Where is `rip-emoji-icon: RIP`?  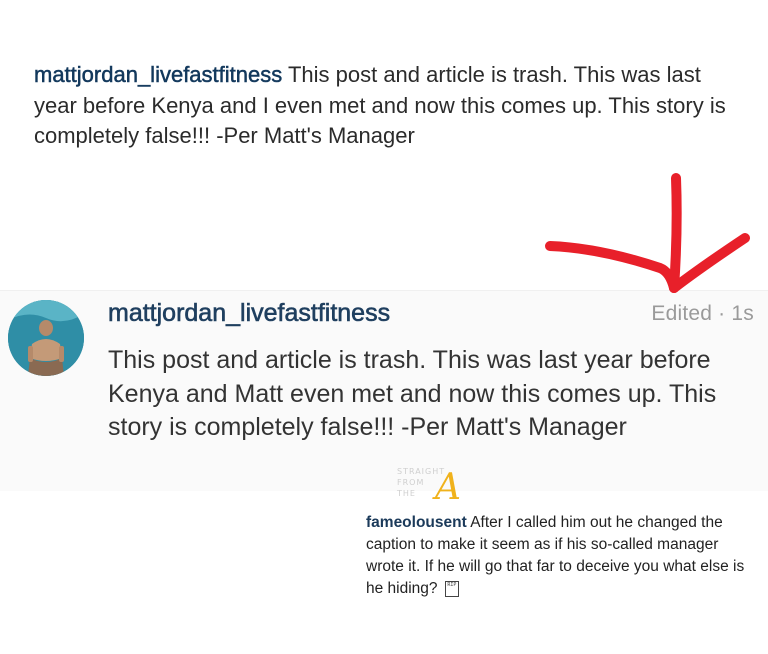 rip-emoji-icon: RIP is located at coordinates (451, 588).